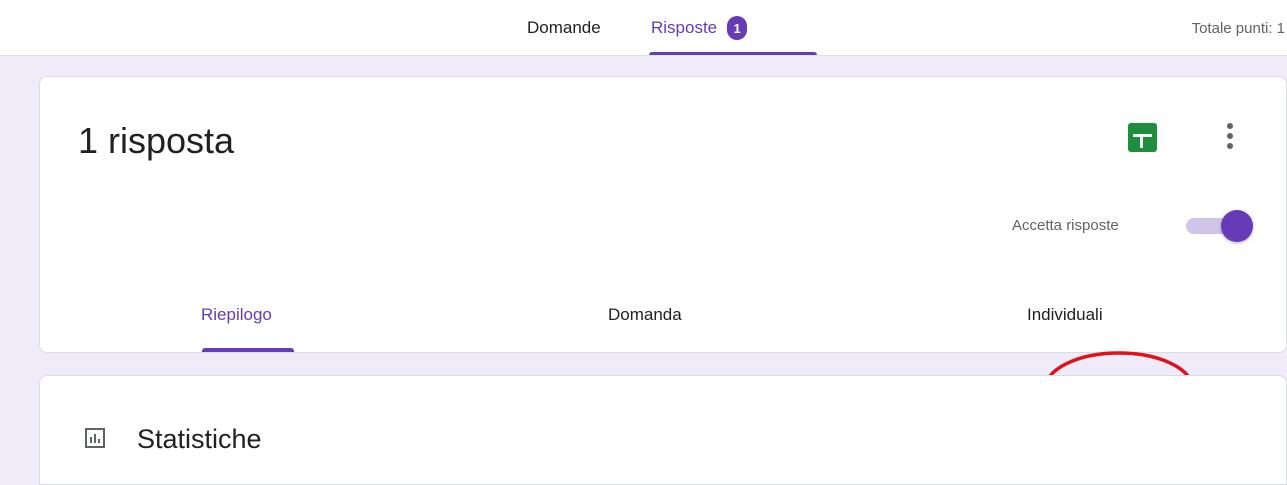 The width and height of the screenshot is (1287, 485). What do you see at coordinates (1065, 225) in the screenshot?
I see `accept-responses-label: Accetta risposte` at bounding box center [1065, 225].